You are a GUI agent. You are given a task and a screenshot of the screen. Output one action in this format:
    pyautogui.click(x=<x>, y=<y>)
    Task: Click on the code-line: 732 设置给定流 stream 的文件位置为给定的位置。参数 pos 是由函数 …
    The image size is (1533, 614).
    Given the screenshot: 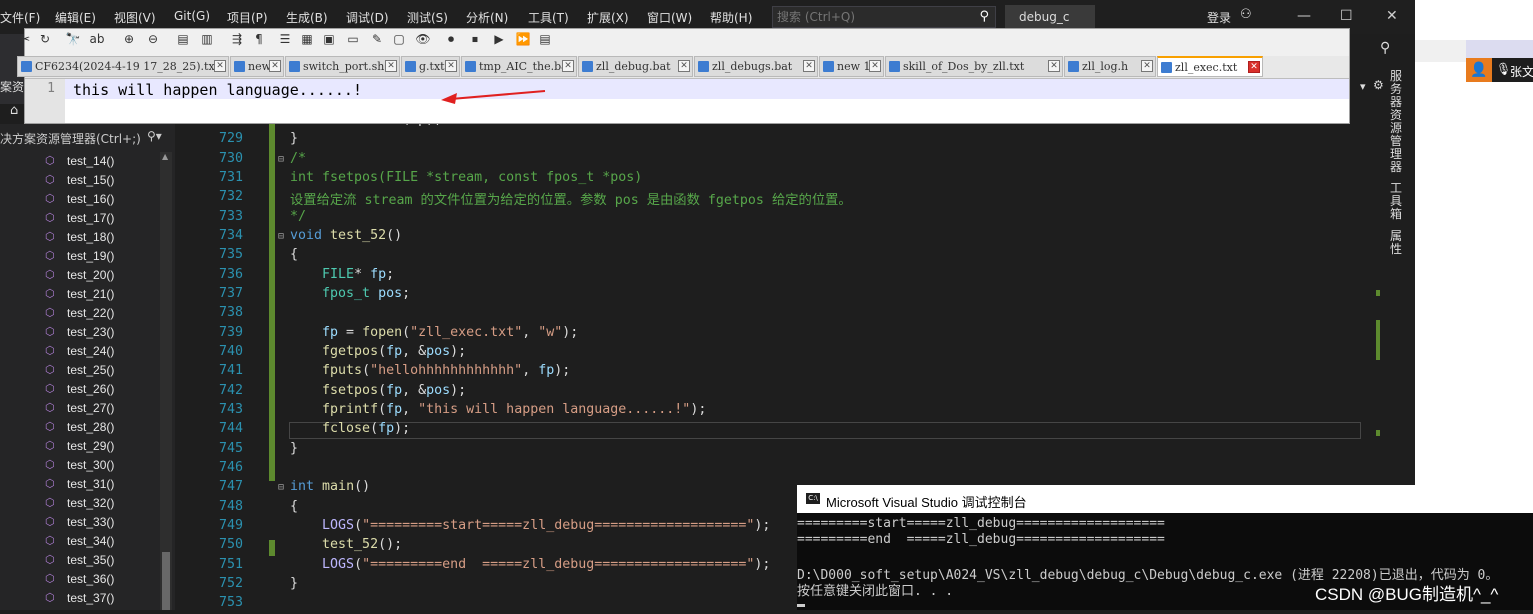 What is the action you would take?
    pyautogui.click(x=769, y=198)
    